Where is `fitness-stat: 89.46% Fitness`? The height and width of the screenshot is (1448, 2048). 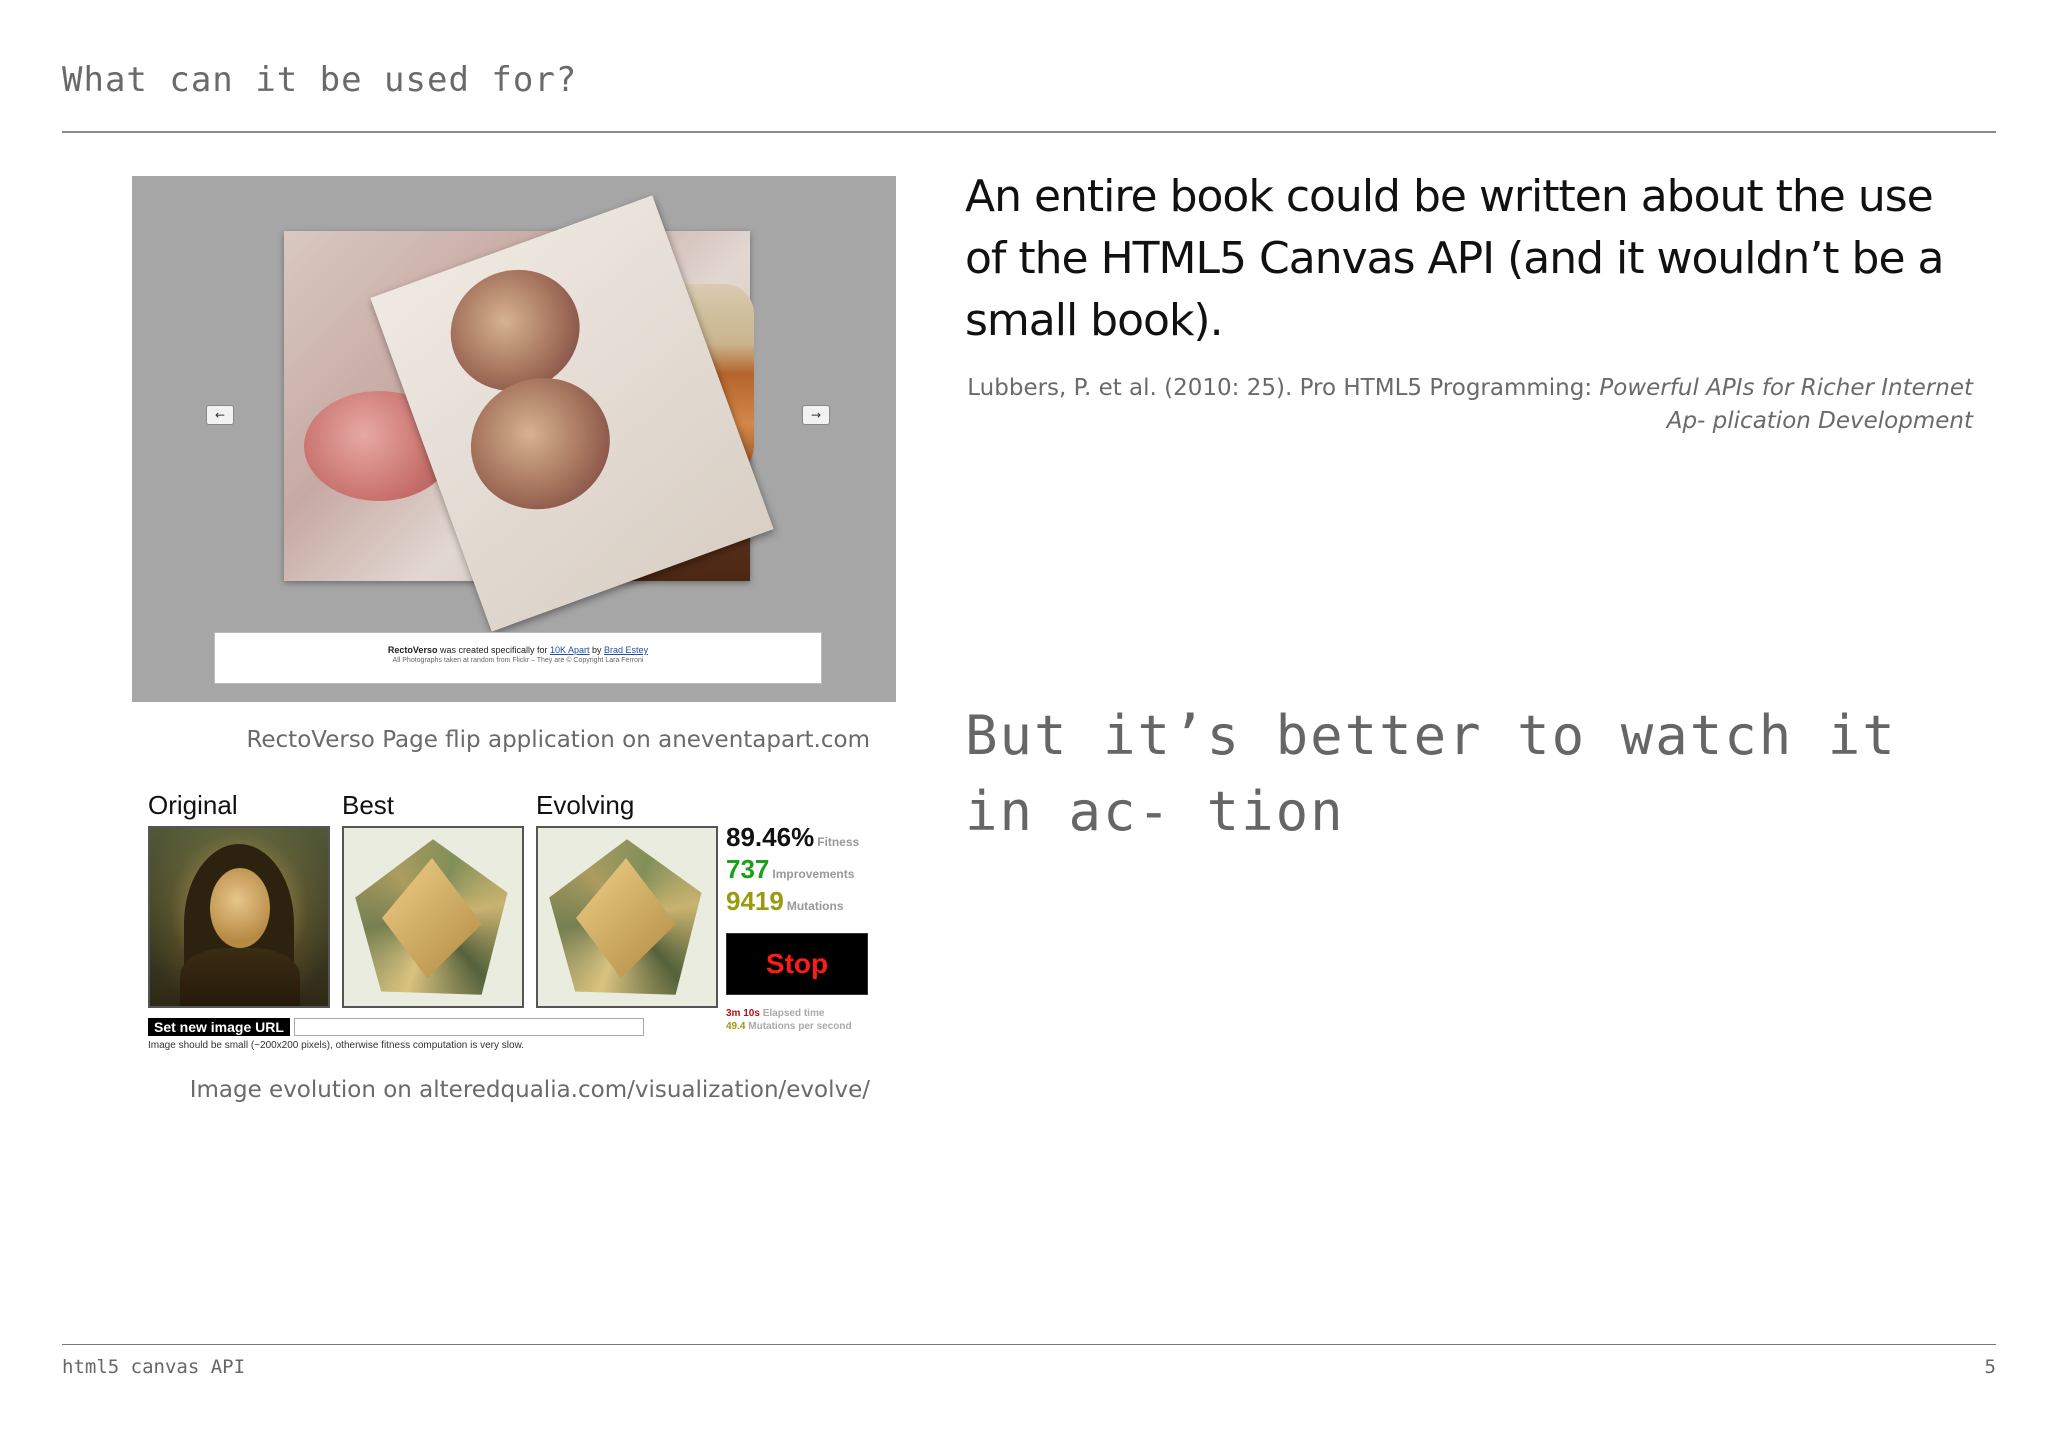 fitness-stat: 89.46% Fitness is located at coordinates (792, 837).